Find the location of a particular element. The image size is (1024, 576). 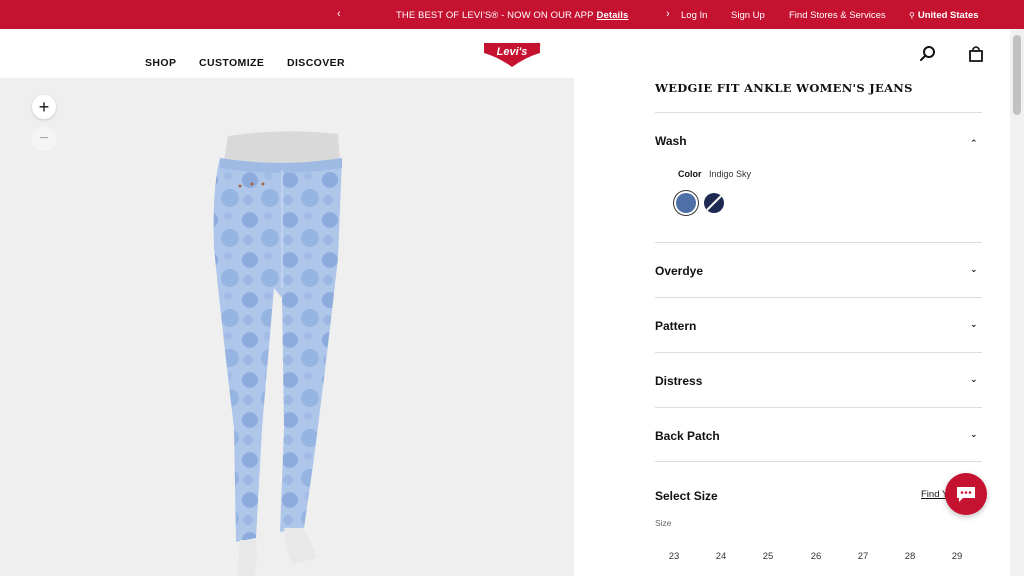

section-back-patch-title: Back Patch is located at coordinates (687, 436).